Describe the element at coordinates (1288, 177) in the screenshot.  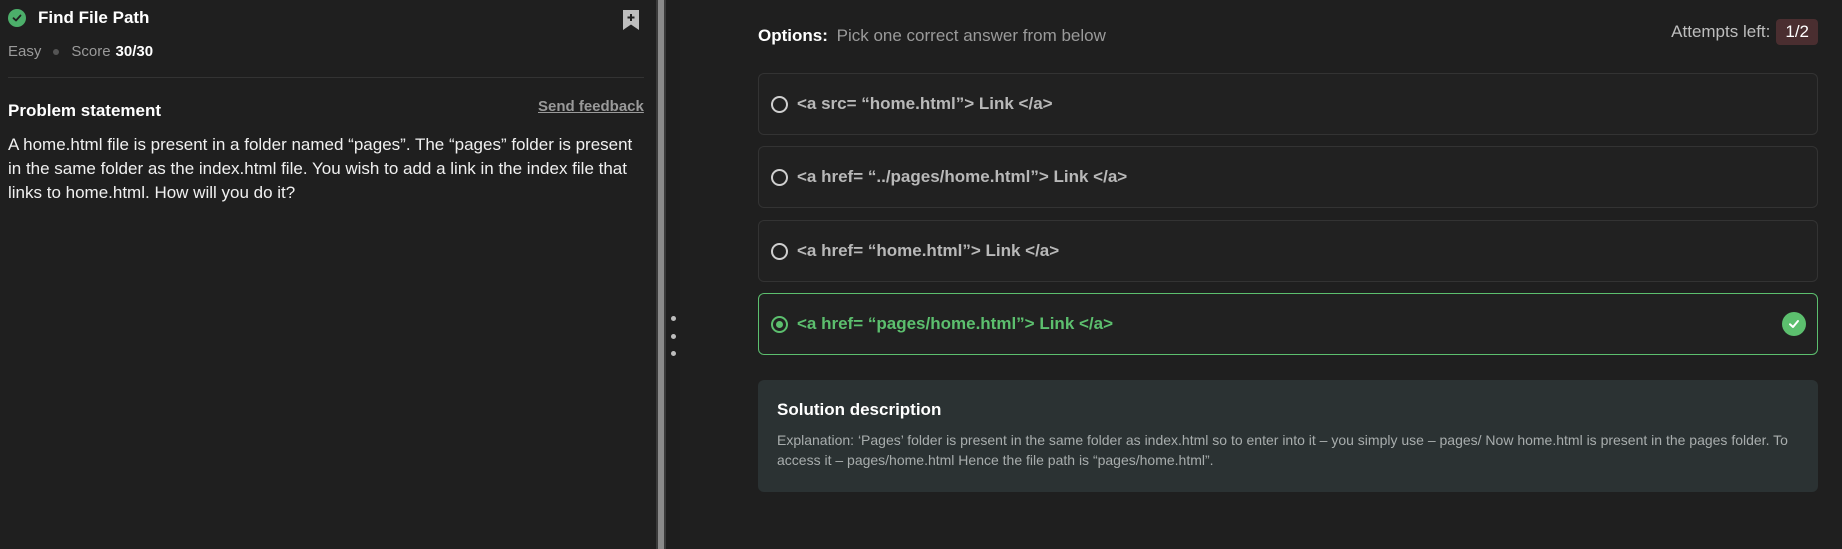
I see `option-2: <a href= “../pages/home.html”> Link </a>` at that location.